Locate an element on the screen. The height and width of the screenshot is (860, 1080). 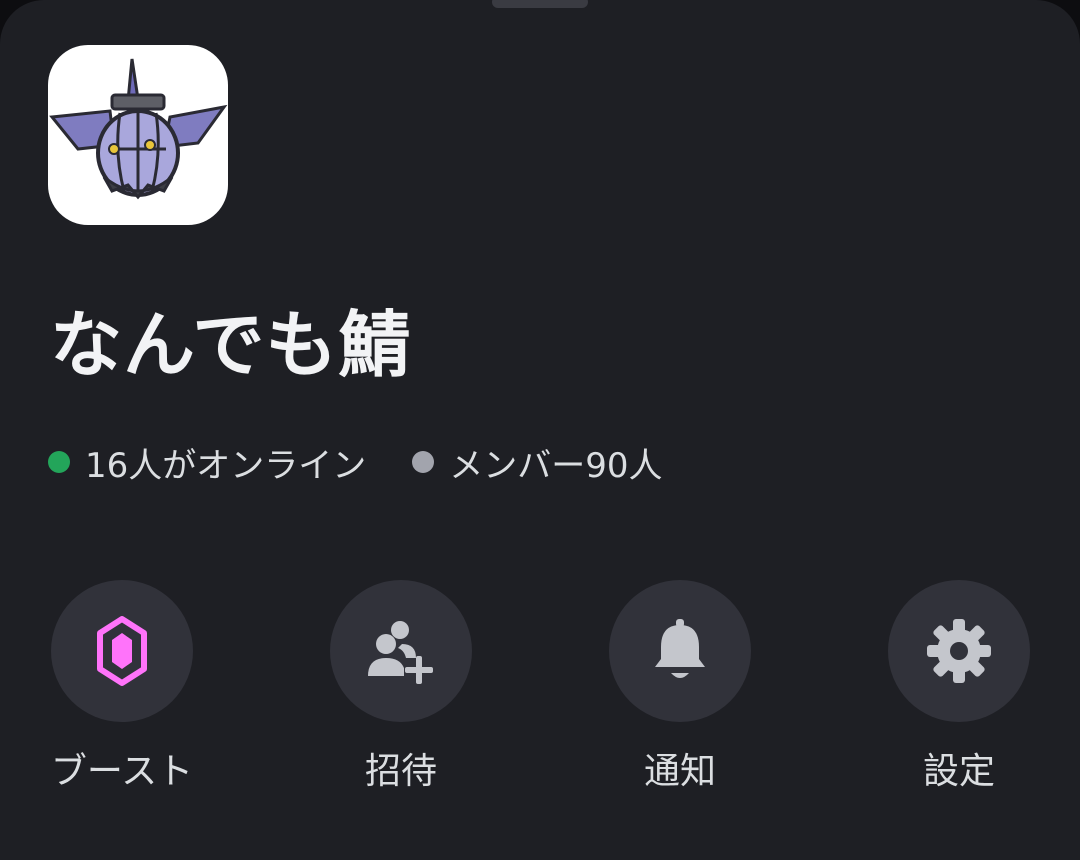
server-avatar-image is located at coordinates (138, 129).